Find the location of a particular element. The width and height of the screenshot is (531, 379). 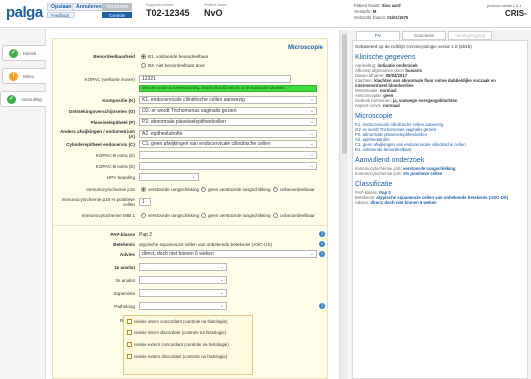

p16-pct-label: Immunocytochemie p16 % positieve cellen is located at coordinates (98, 202).